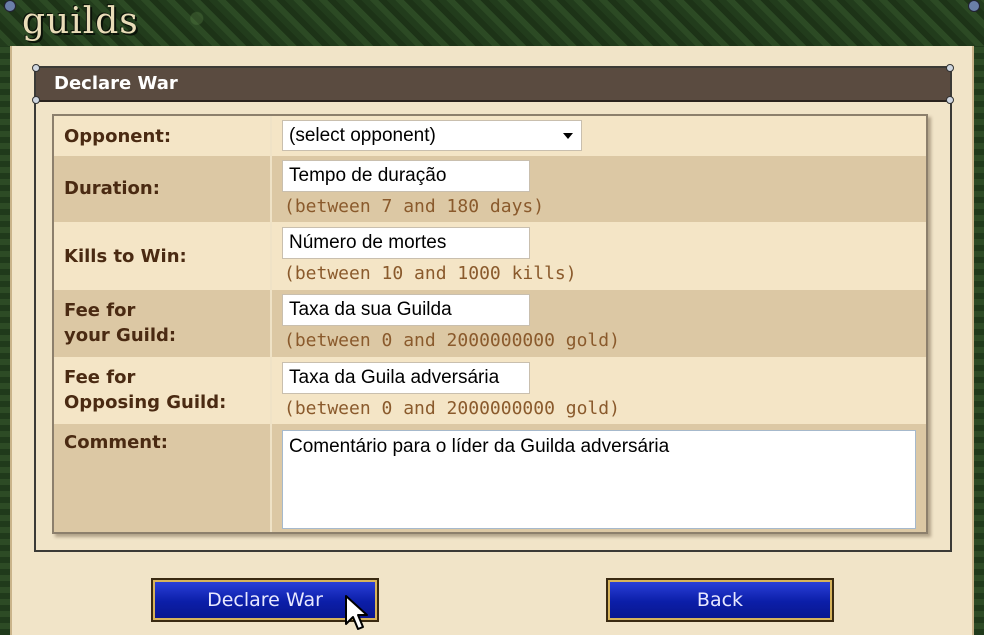  I want to click on kills-label: Kills to Win:, so click(125, 256).